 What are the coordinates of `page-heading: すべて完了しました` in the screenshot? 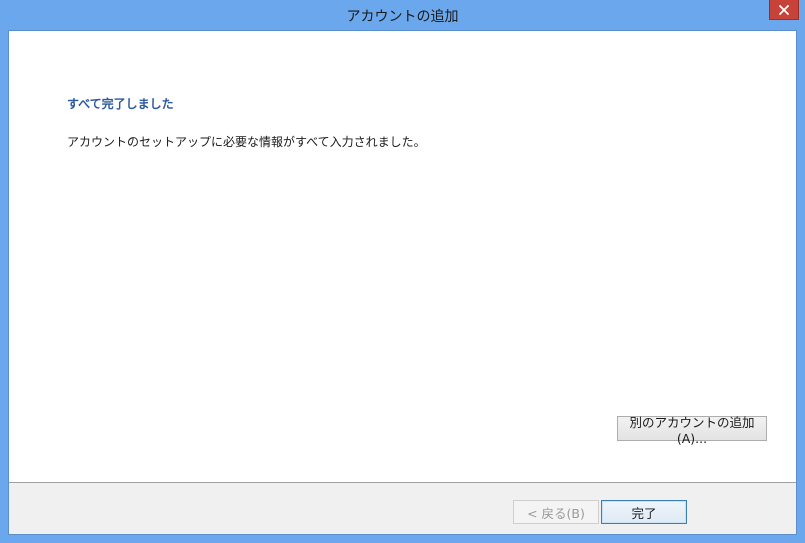 It's located at (120, 104).